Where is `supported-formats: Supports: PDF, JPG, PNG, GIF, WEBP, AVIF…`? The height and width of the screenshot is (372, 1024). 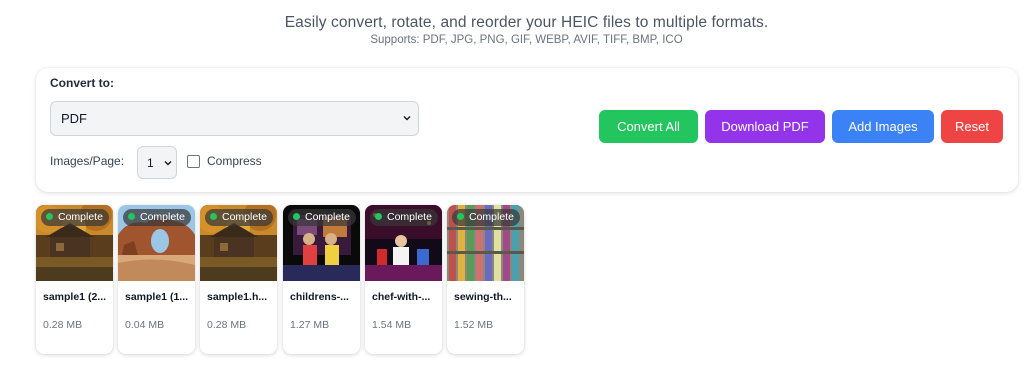
supported-formats: Supports: PDF, JPG, PNG, GIF, WEBP, AVIF… is located at coordinates (526, 40).